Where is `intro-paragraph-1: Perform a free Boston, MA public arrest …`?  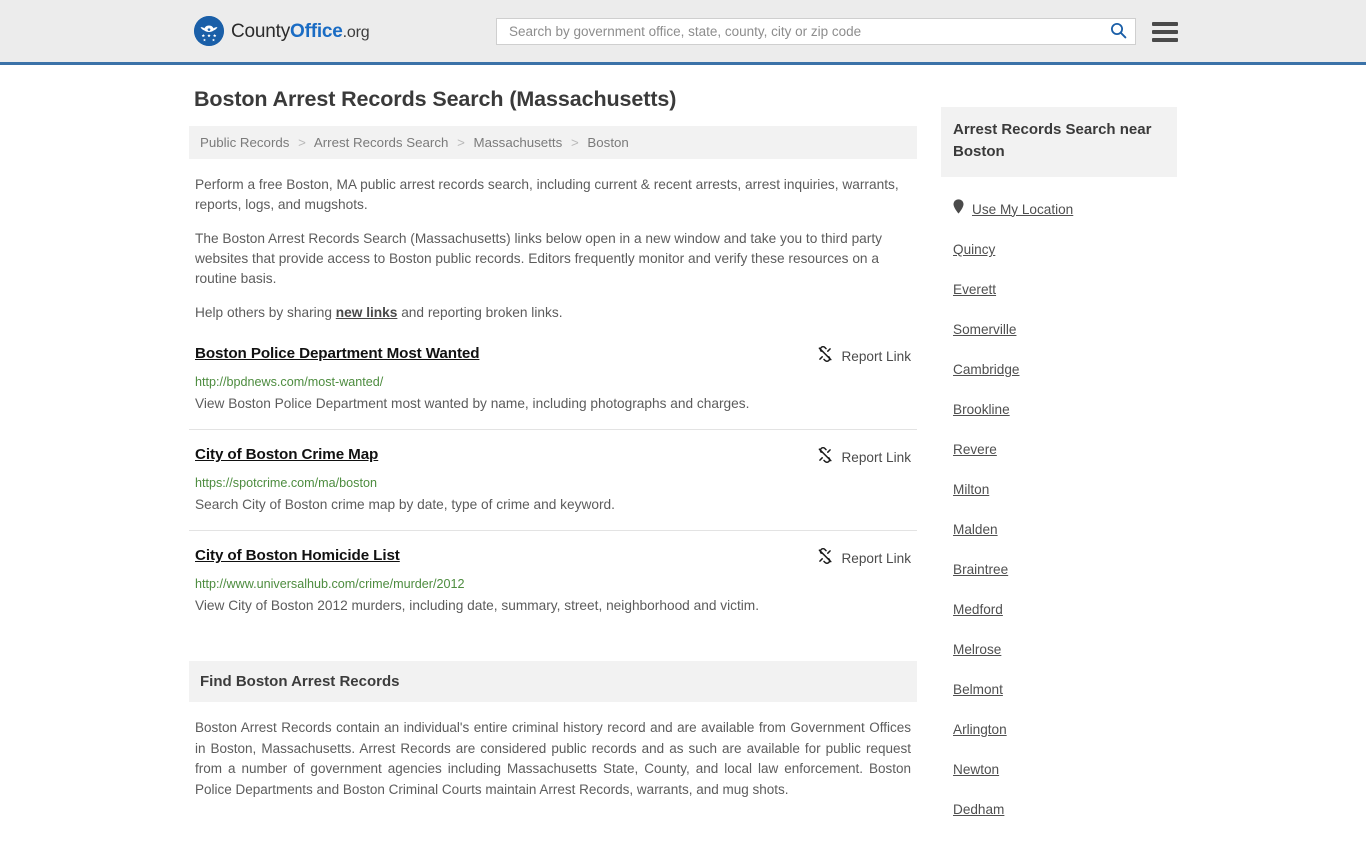
intro-paragraph-1: Perform a free Boston, MA public arrest … is located at coordinates (547, 194).